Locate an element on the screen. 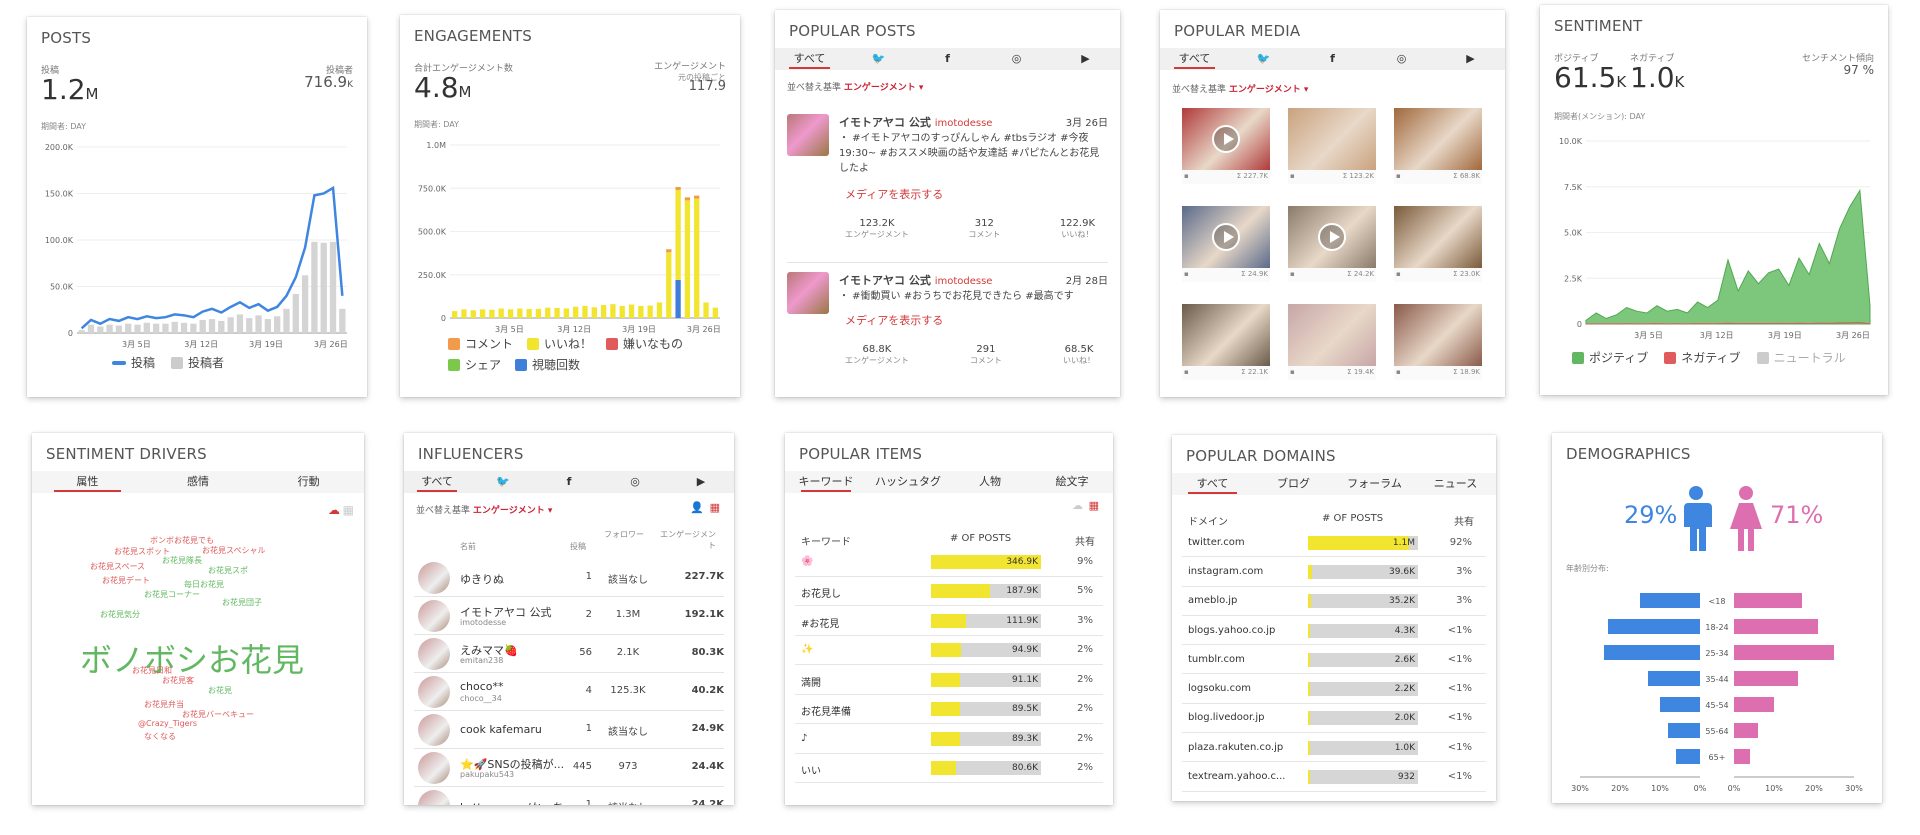  influencer-row: ⭐🚀SNSの投稿が... pakupaku543 445 973 24.4K is located at coordinates (569, 768).